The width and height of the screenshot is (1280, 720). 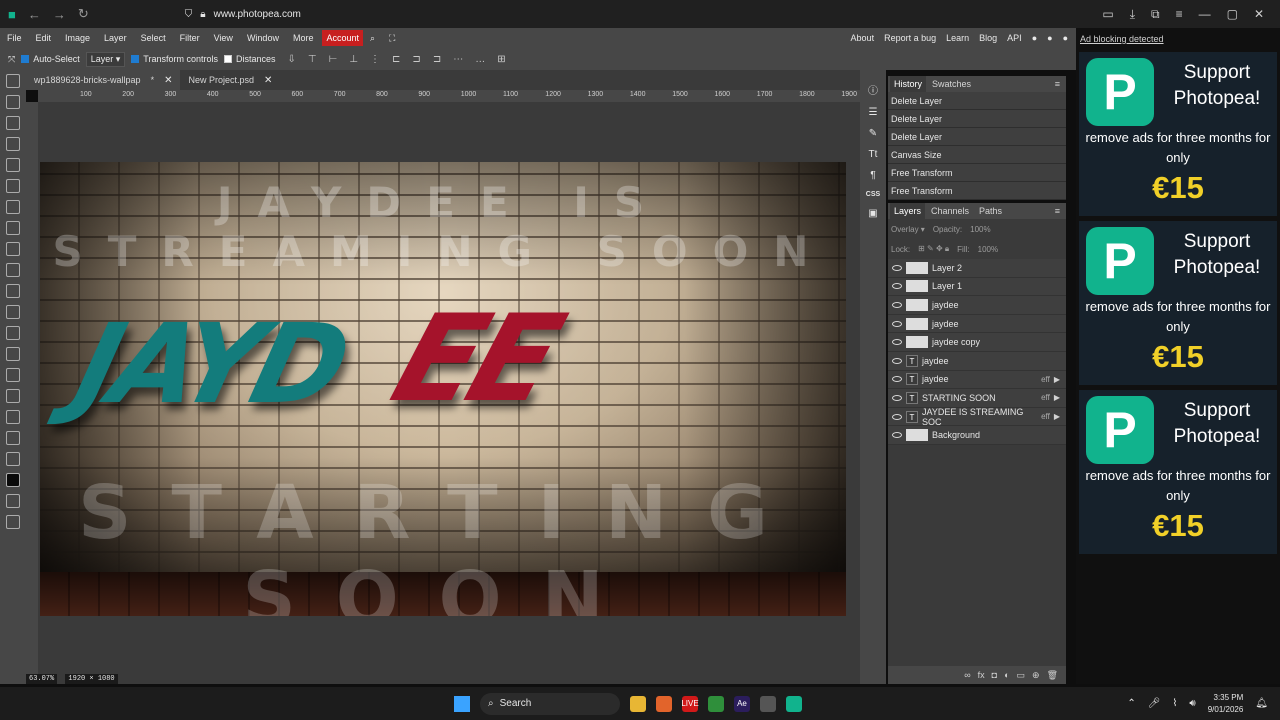 I want to click on character-icon: Tt, so click(x=873, y=154).